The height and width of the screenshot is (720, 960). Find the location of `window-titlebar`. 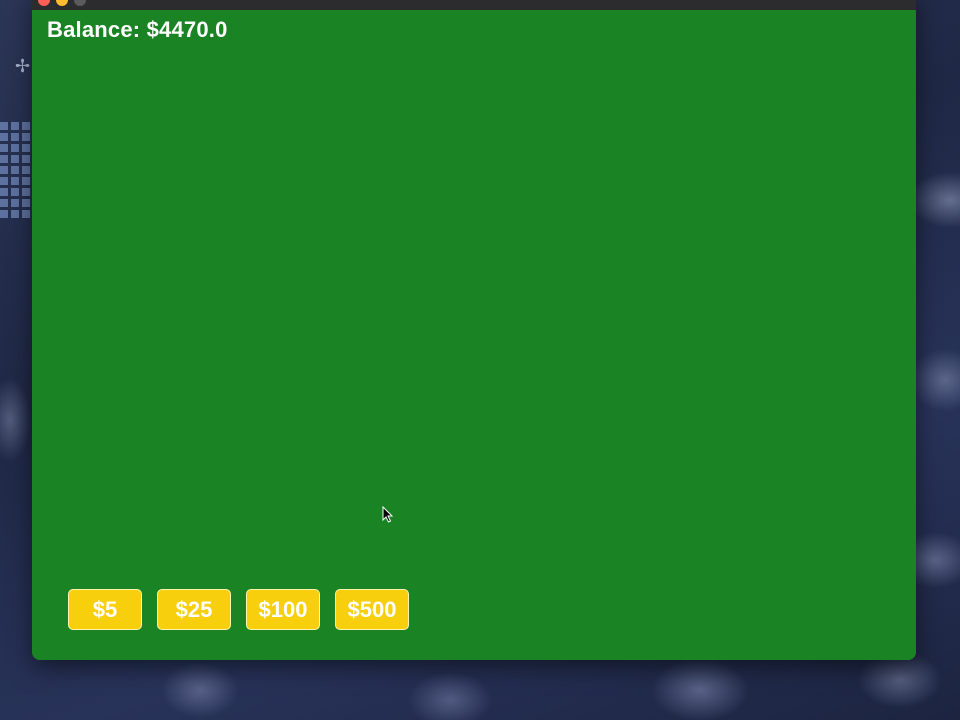

window-titlebar is located at coordinates (474, 5).